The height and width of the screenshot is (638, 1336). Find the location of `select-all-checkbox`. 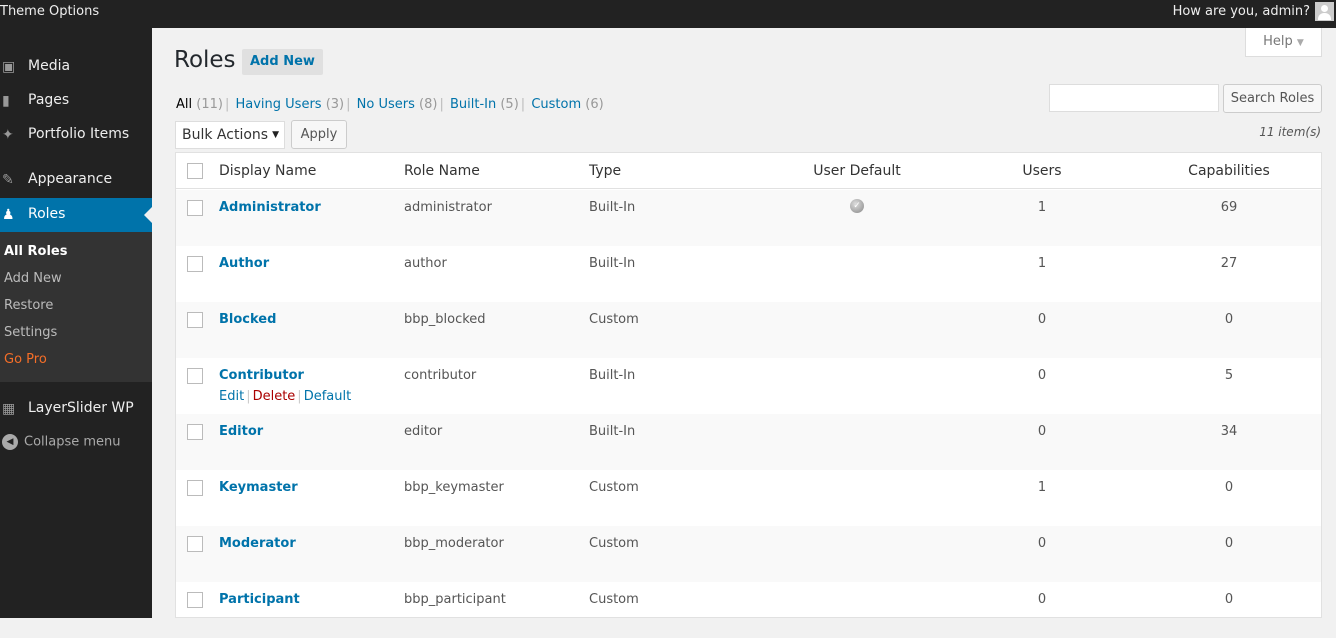

select-all-checkbox is located at coordinates (195, 171).